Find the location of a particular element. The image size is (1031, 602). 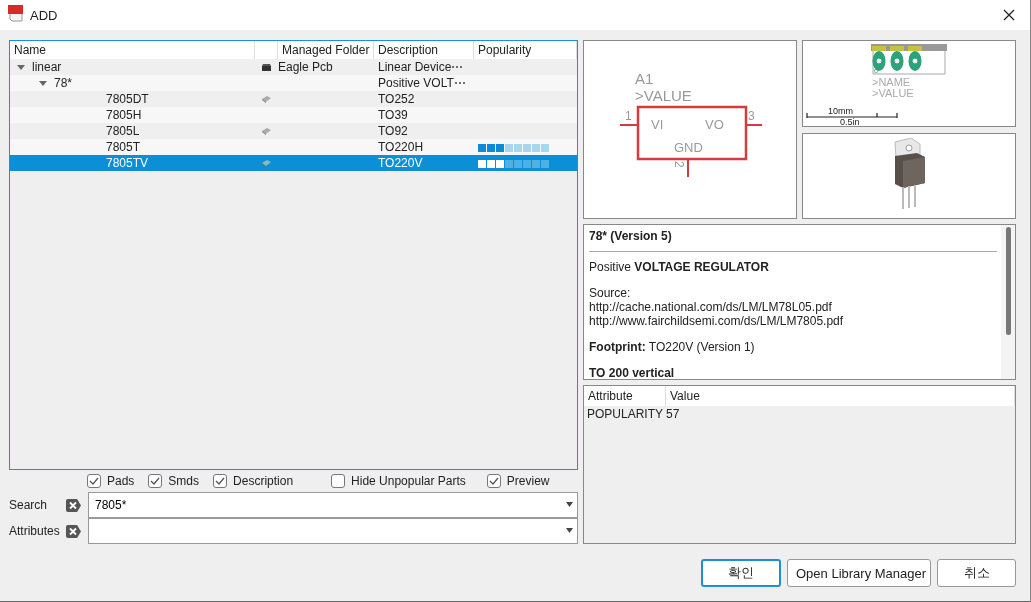

column-header: Value is located at coordinates (840, 396).